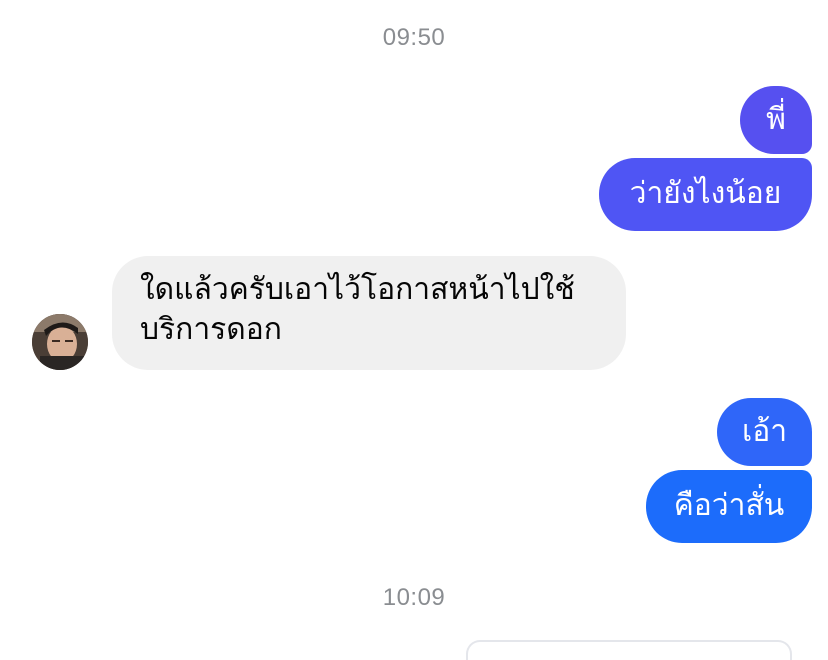 This screenshot has width=828, height=660. Describe the element at coordinates (414, 597) in the screenshot. I see `message-timestamp: 10:09` at that location.